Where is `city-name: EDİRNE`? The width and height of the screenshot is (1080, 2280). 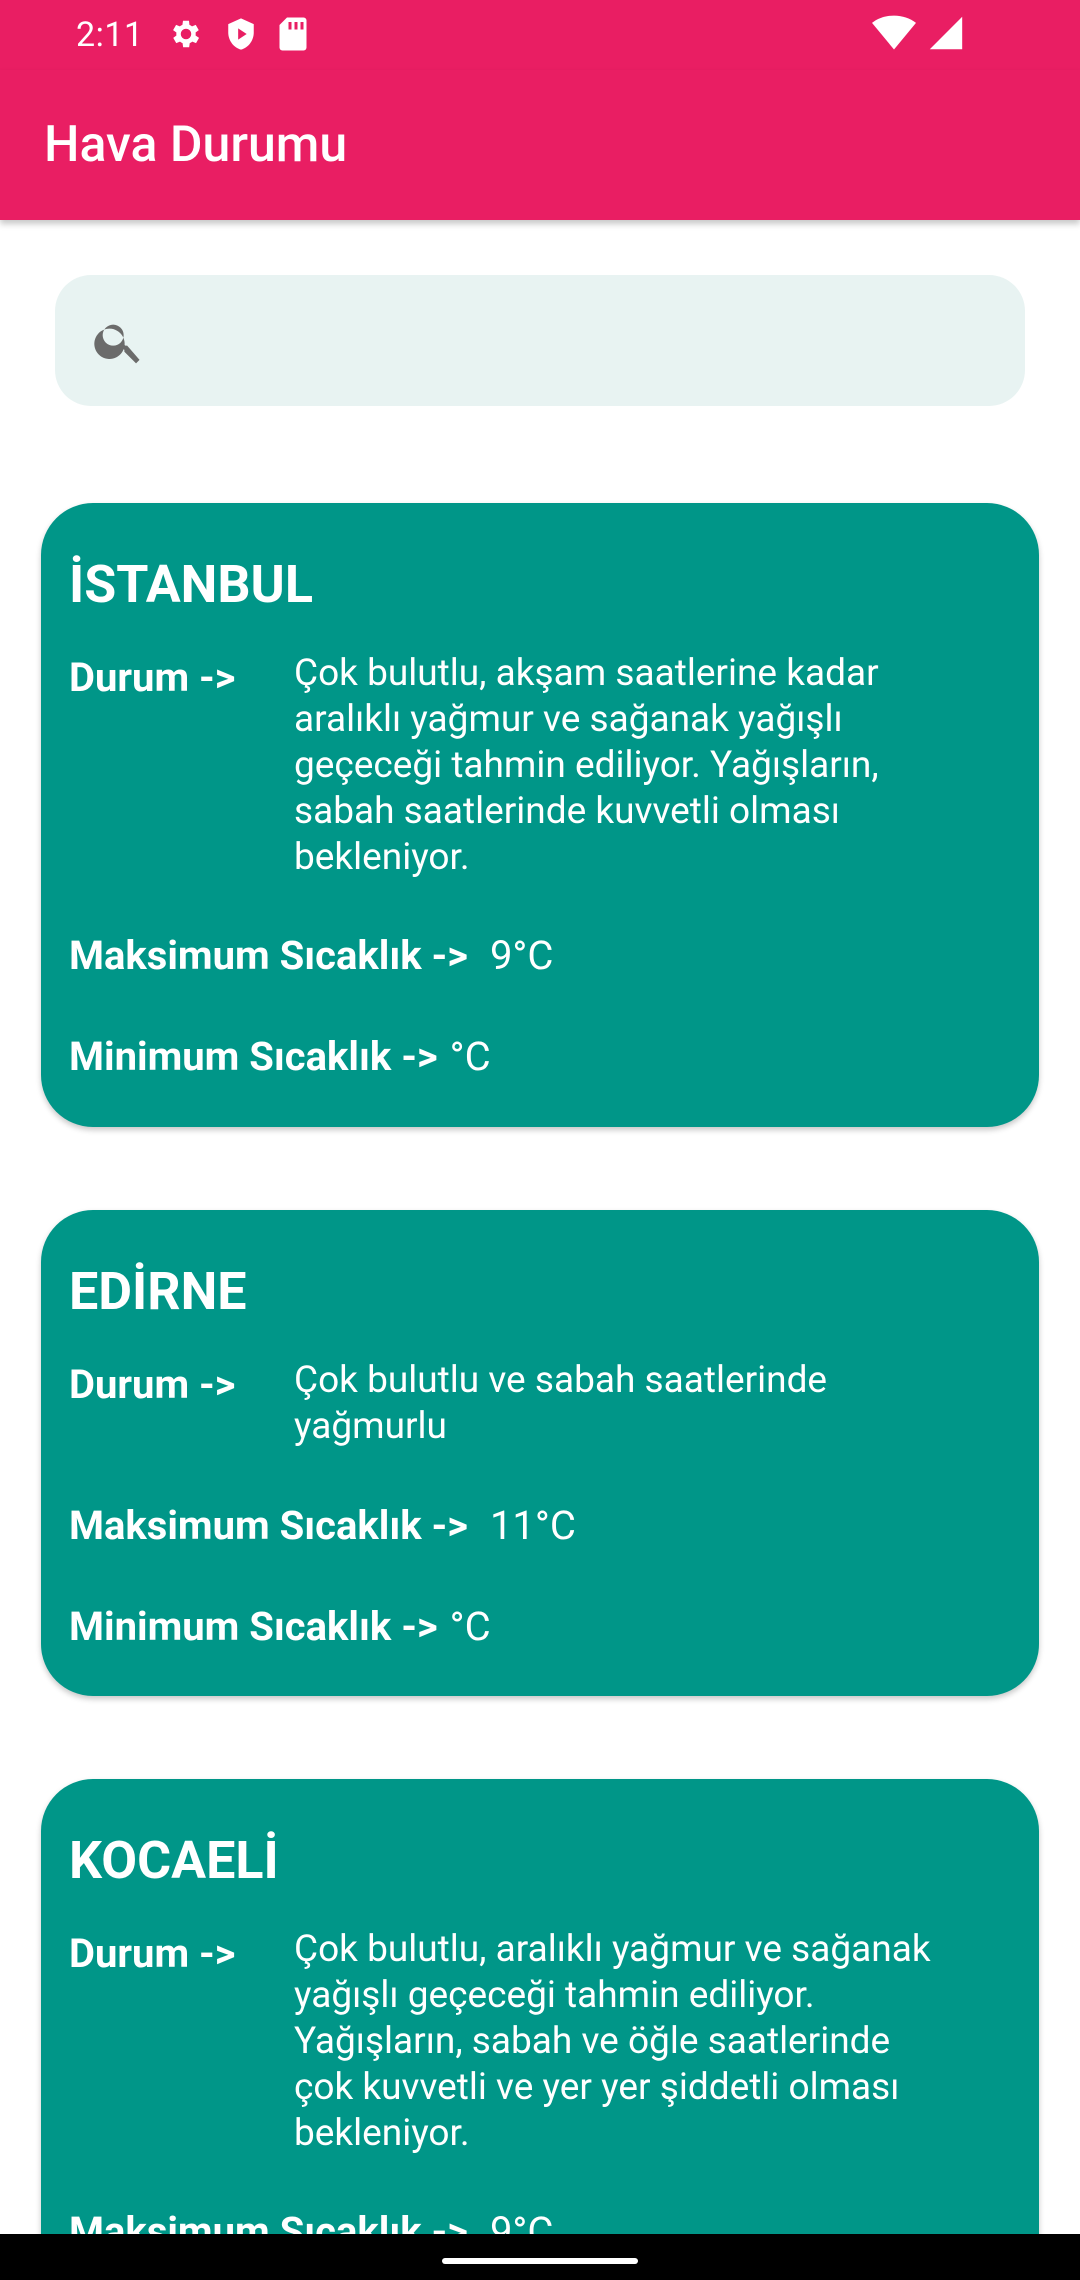 city-name: EDİRNE is located at coordinates (158, 1291).